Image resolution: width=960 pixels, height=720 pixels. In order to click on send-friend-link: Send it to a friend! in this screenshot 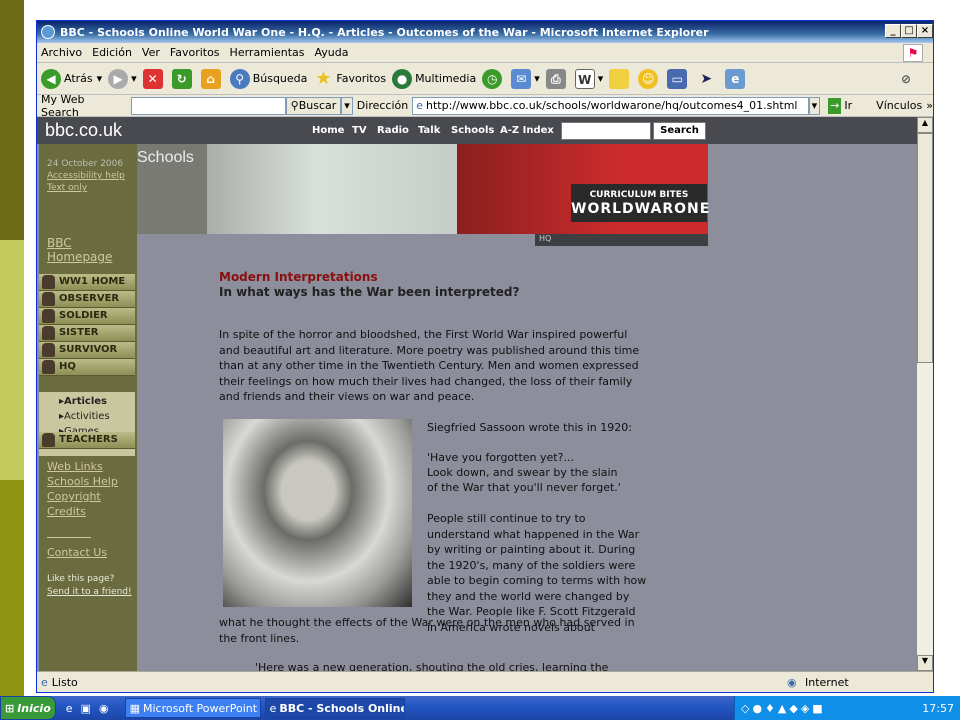, I will do `click(89, 592)`.